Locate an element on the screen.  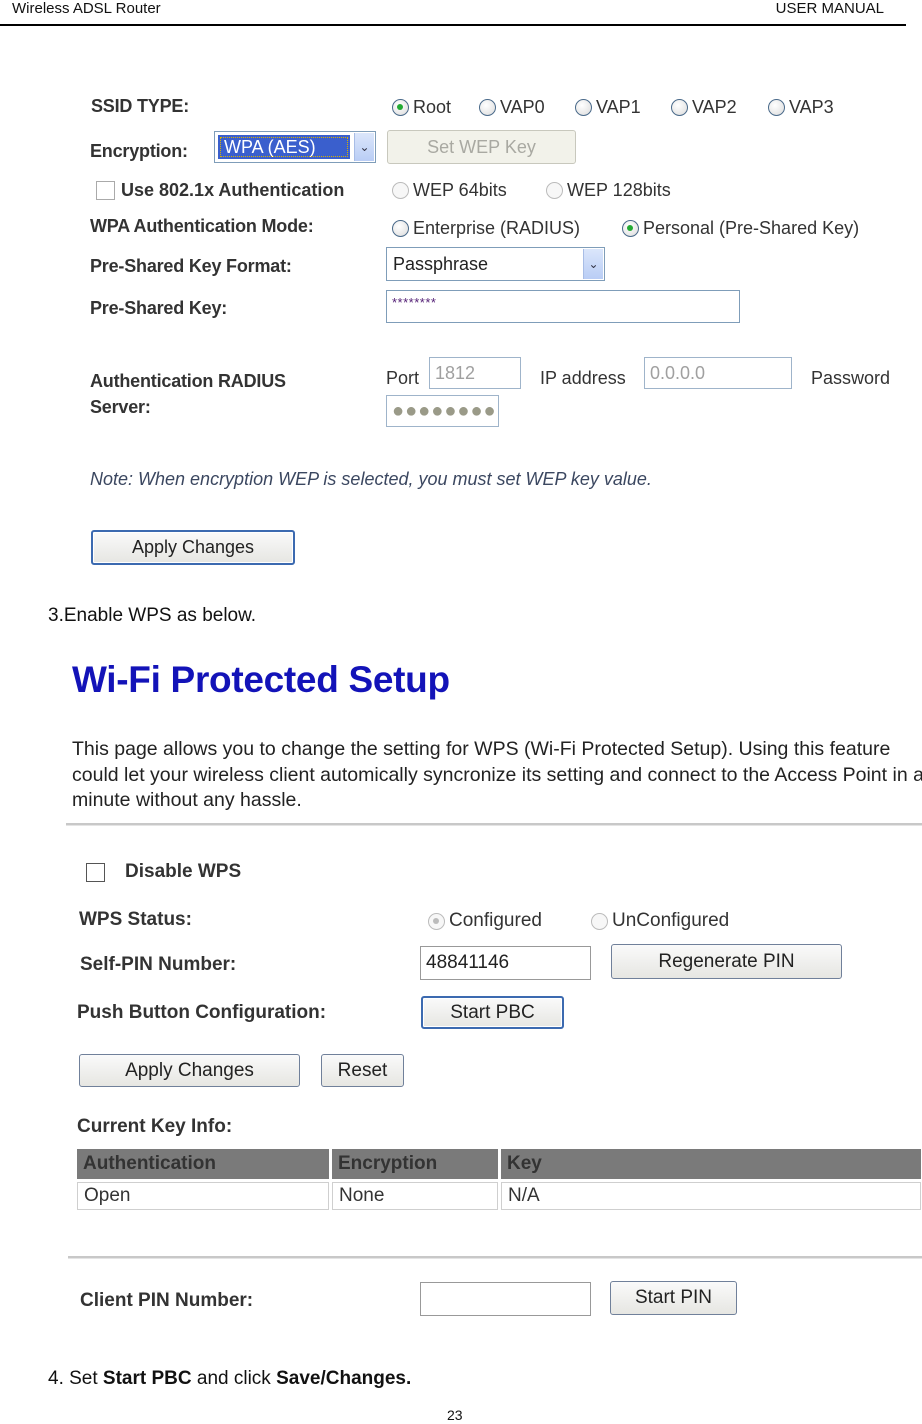
table-row: Open None N/A is located at coordinates (499, 1196).